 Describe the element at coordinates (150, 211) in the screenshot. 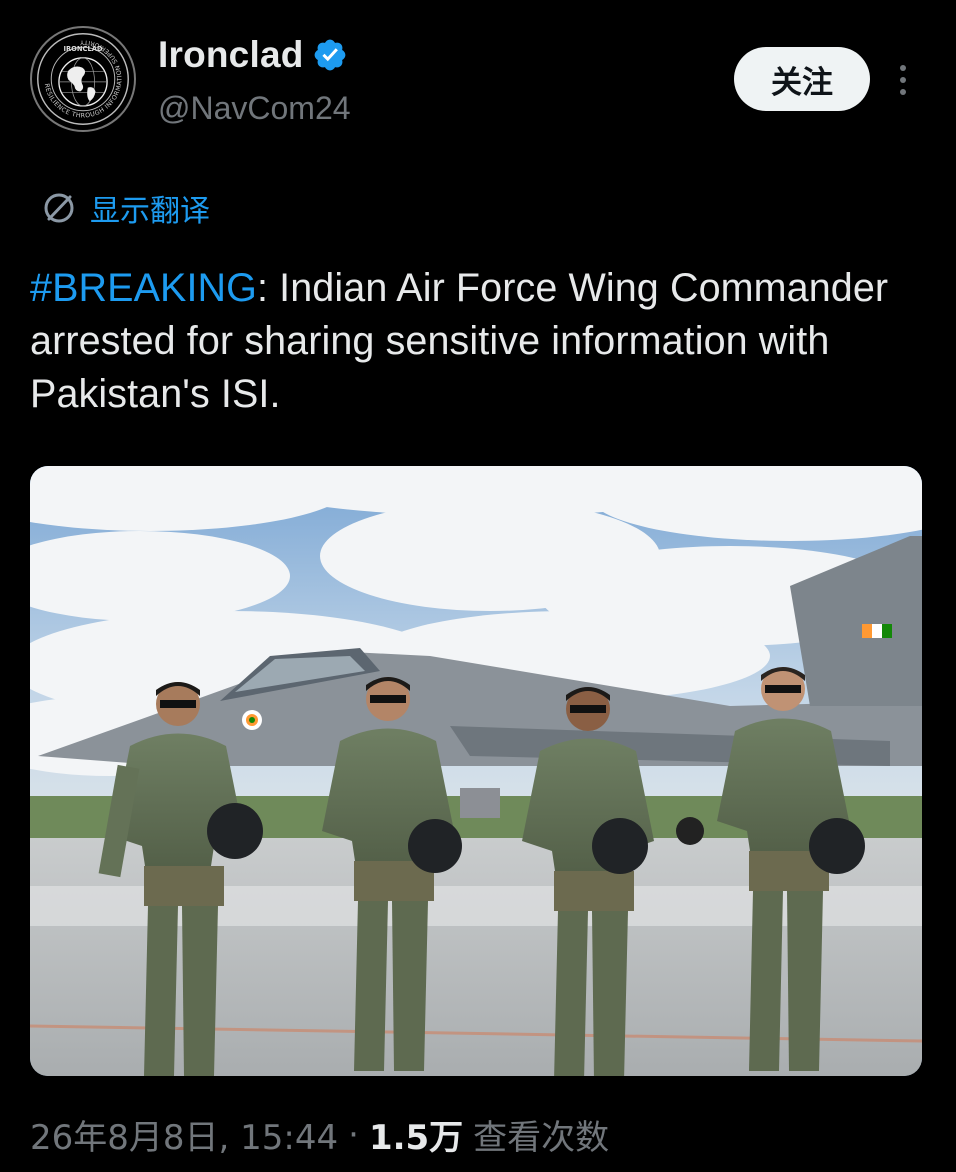

I see `show-translation-label: 显示翻译` at that location.